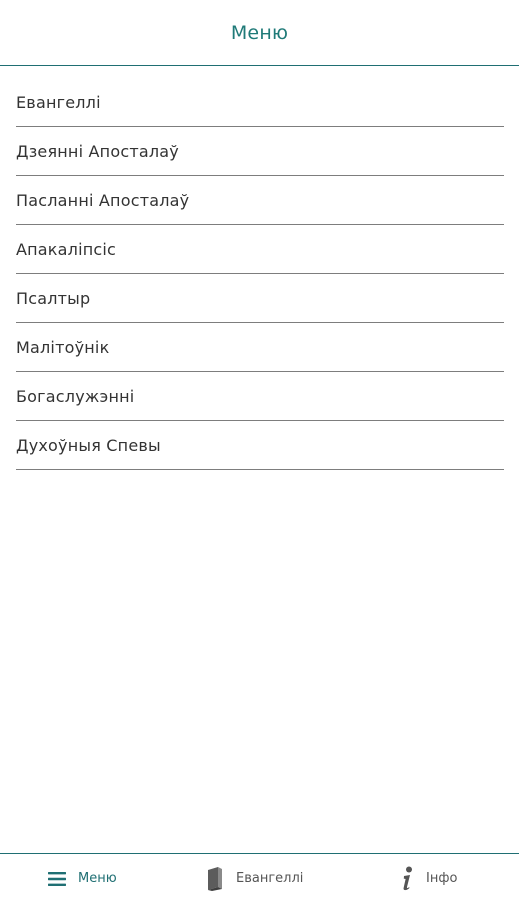 This screenshot has height=903, width=519. What do you see at coordinates (53, 298) in the screenshot?
I see `menu-item-label: Псалтыр` at bounding box center [53, 298].